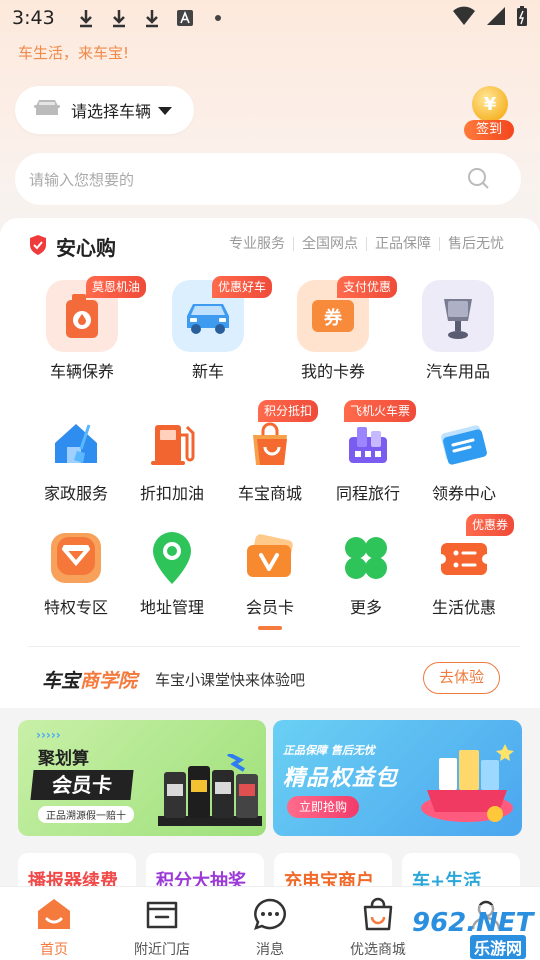  What do you see at coordinates (75, 493) in the screenshot?
I see `grid-label: 家政服务` at bounding box center [75, 493].